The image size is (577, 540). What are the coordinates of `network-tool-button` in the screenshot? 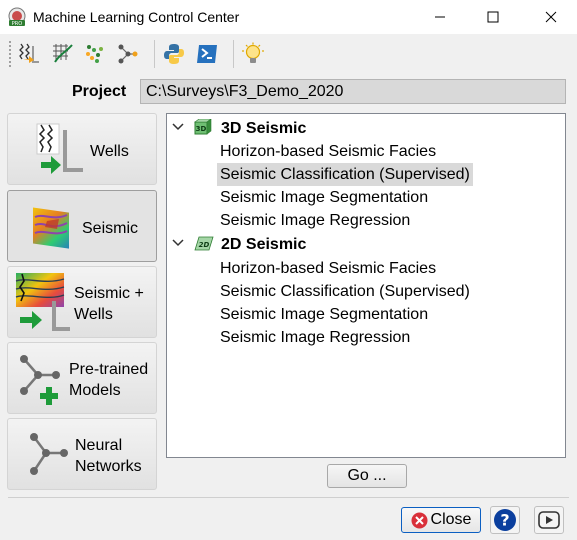 It's located at (128, 54).